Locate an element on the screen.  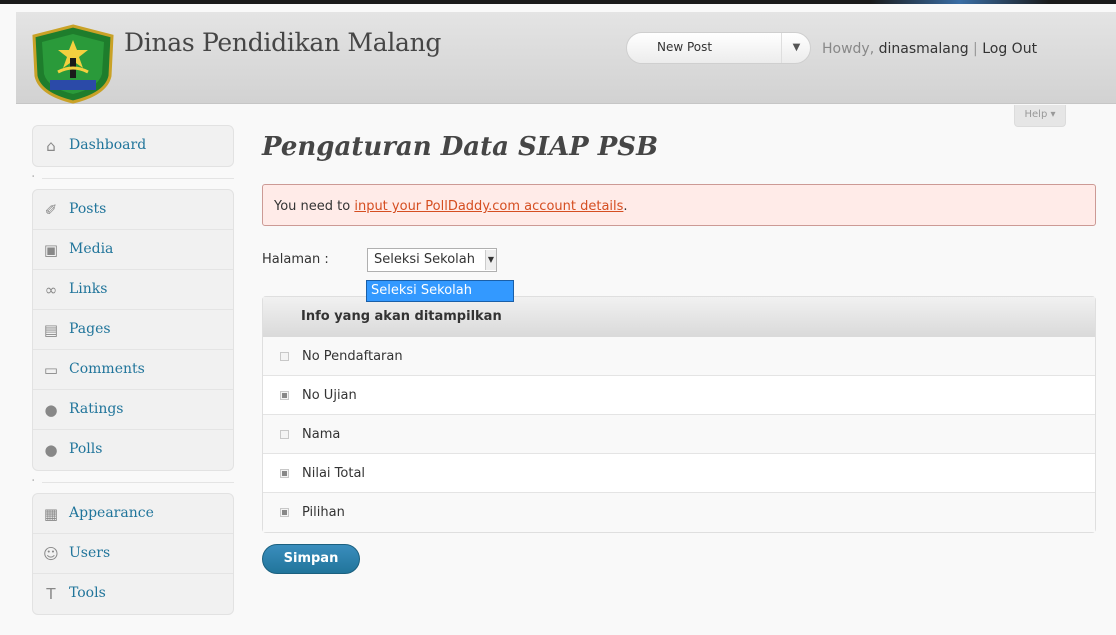
media-icon: ▣ is located at coordinates (51, 250).